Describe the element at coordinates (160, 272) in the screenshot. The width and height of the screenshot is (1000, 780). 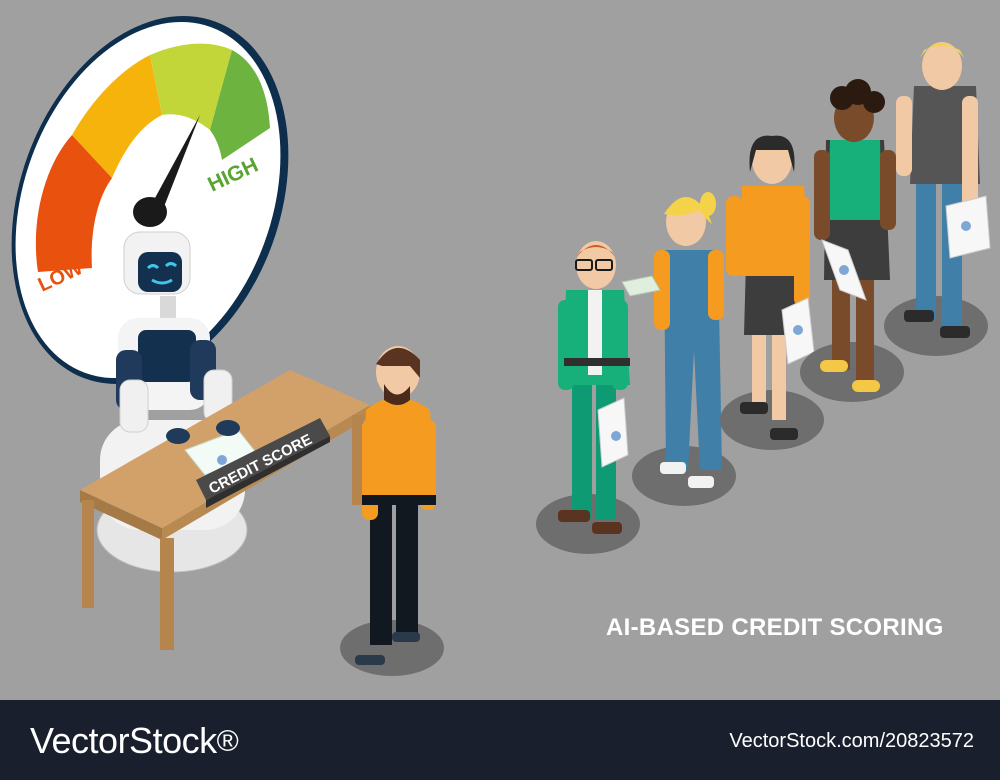
I see `robot-face-screen` at that location.